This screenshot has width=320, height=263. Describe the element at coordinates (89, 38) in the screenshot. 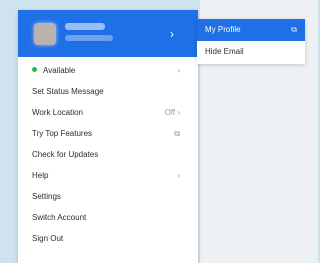

I see `profile-email-redacted` at that location.